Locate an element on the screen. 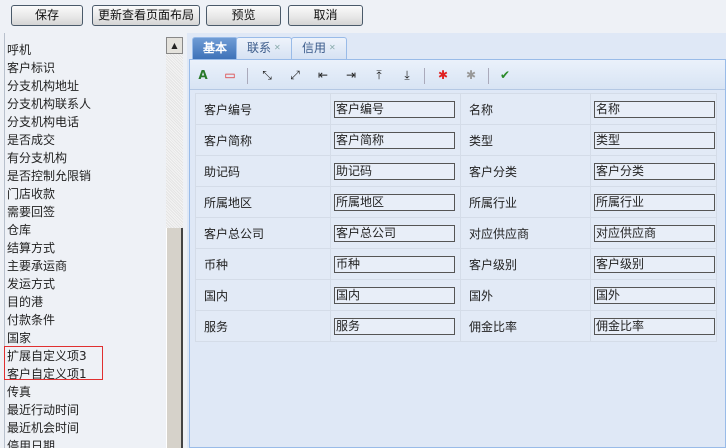  field-input: 国外 is located at coordinates (654, 295).